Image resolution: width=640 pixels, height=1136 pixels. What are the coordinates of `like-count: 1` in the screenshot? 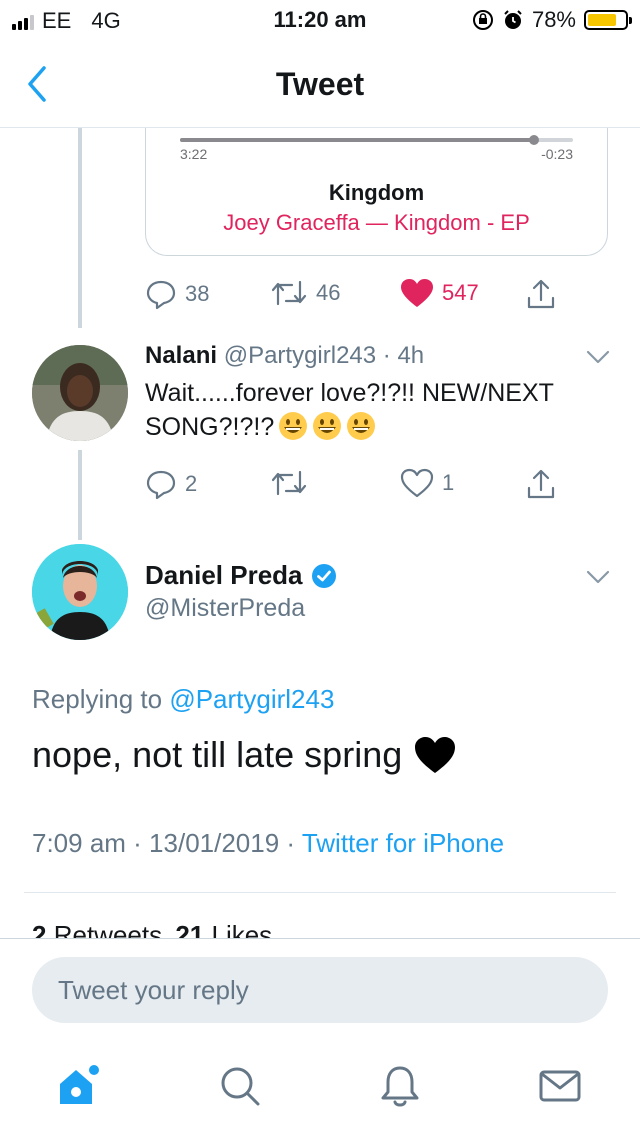 It's located at (448, 482).